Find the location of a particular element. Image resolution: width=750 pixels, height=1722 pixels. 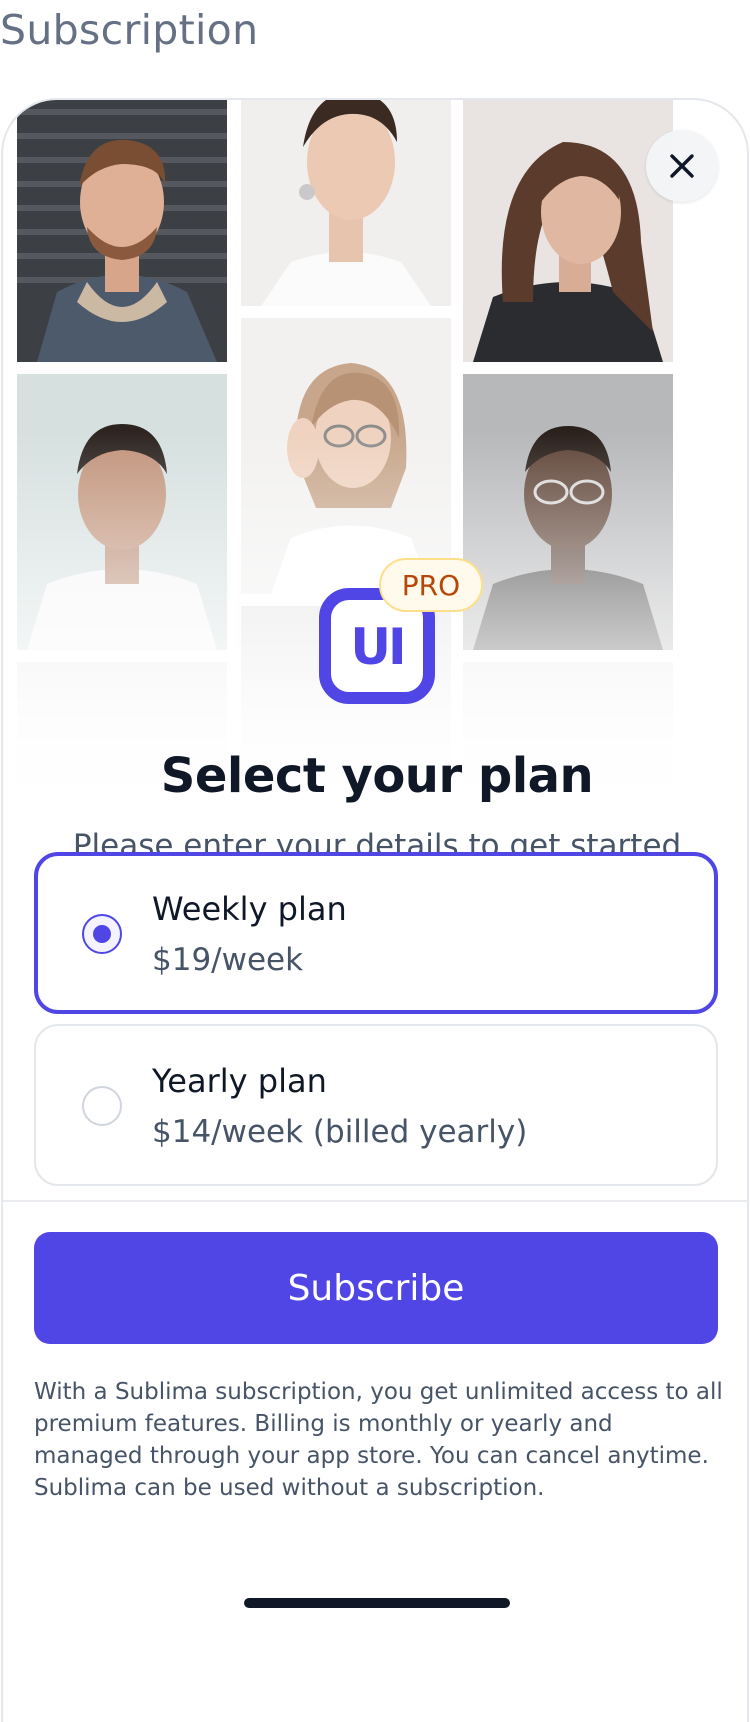

plan-option-yearly: Yearly plan $14/week (billed yearly) is located at coordinates (376, 1105).